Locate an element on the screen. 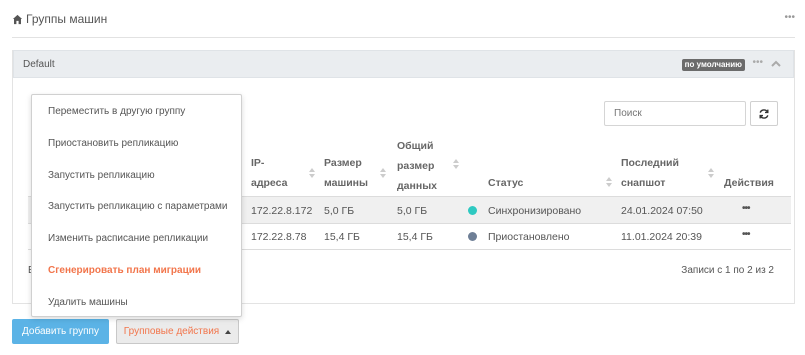 Image resolution: width=805 pixels, height=355 pixels. panel-title: Default is located at coordinates (39, 64).